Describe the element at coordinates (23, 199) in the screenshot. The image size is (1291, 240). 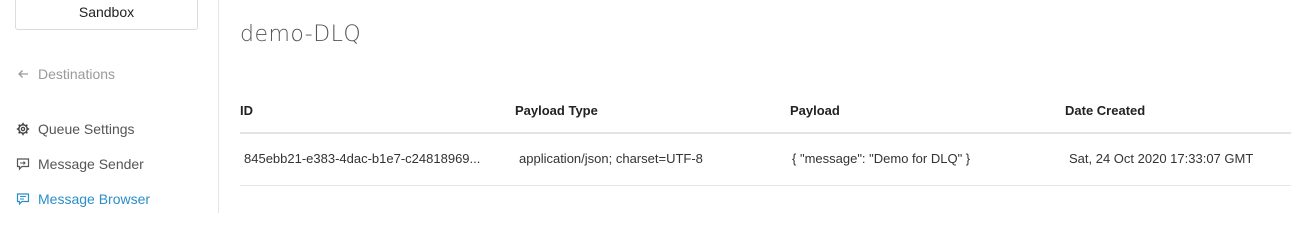
I see `message-browse-icon` at that location.